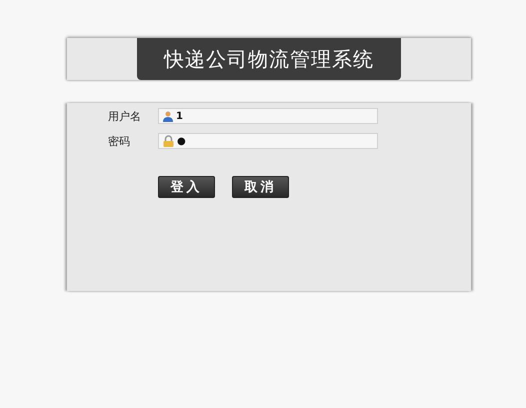  Describe the element at coordinates (268, 116) in the screenshot. I see `username-field: 1` at that location.